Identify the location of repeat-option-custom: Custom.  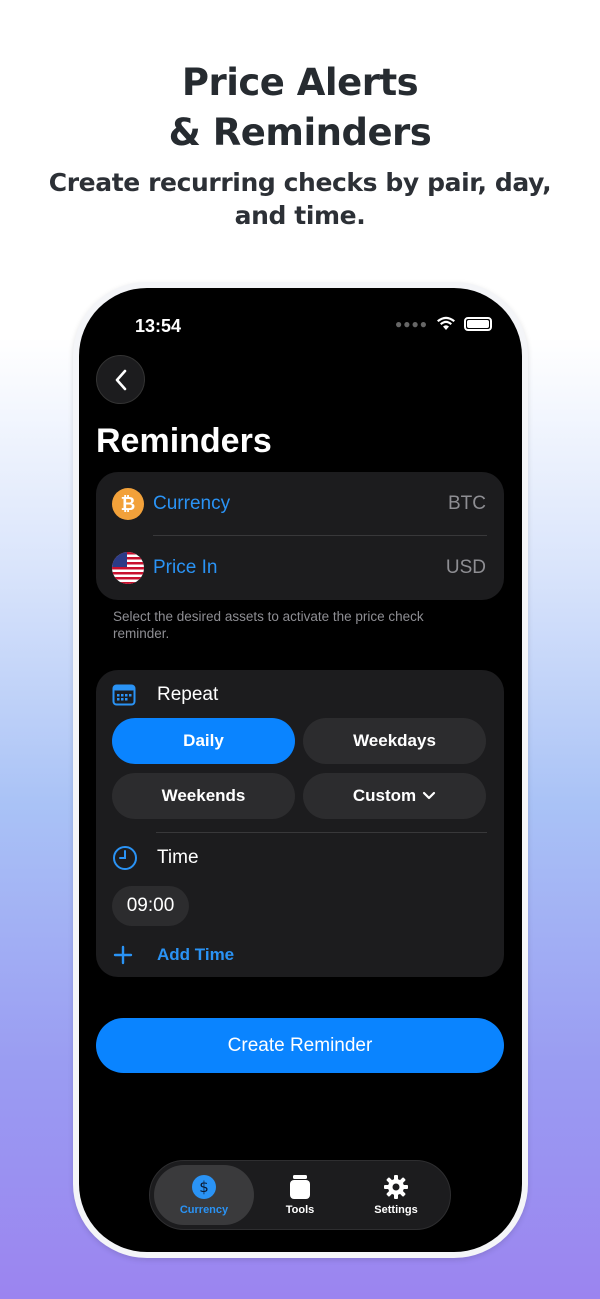
(394, 796).